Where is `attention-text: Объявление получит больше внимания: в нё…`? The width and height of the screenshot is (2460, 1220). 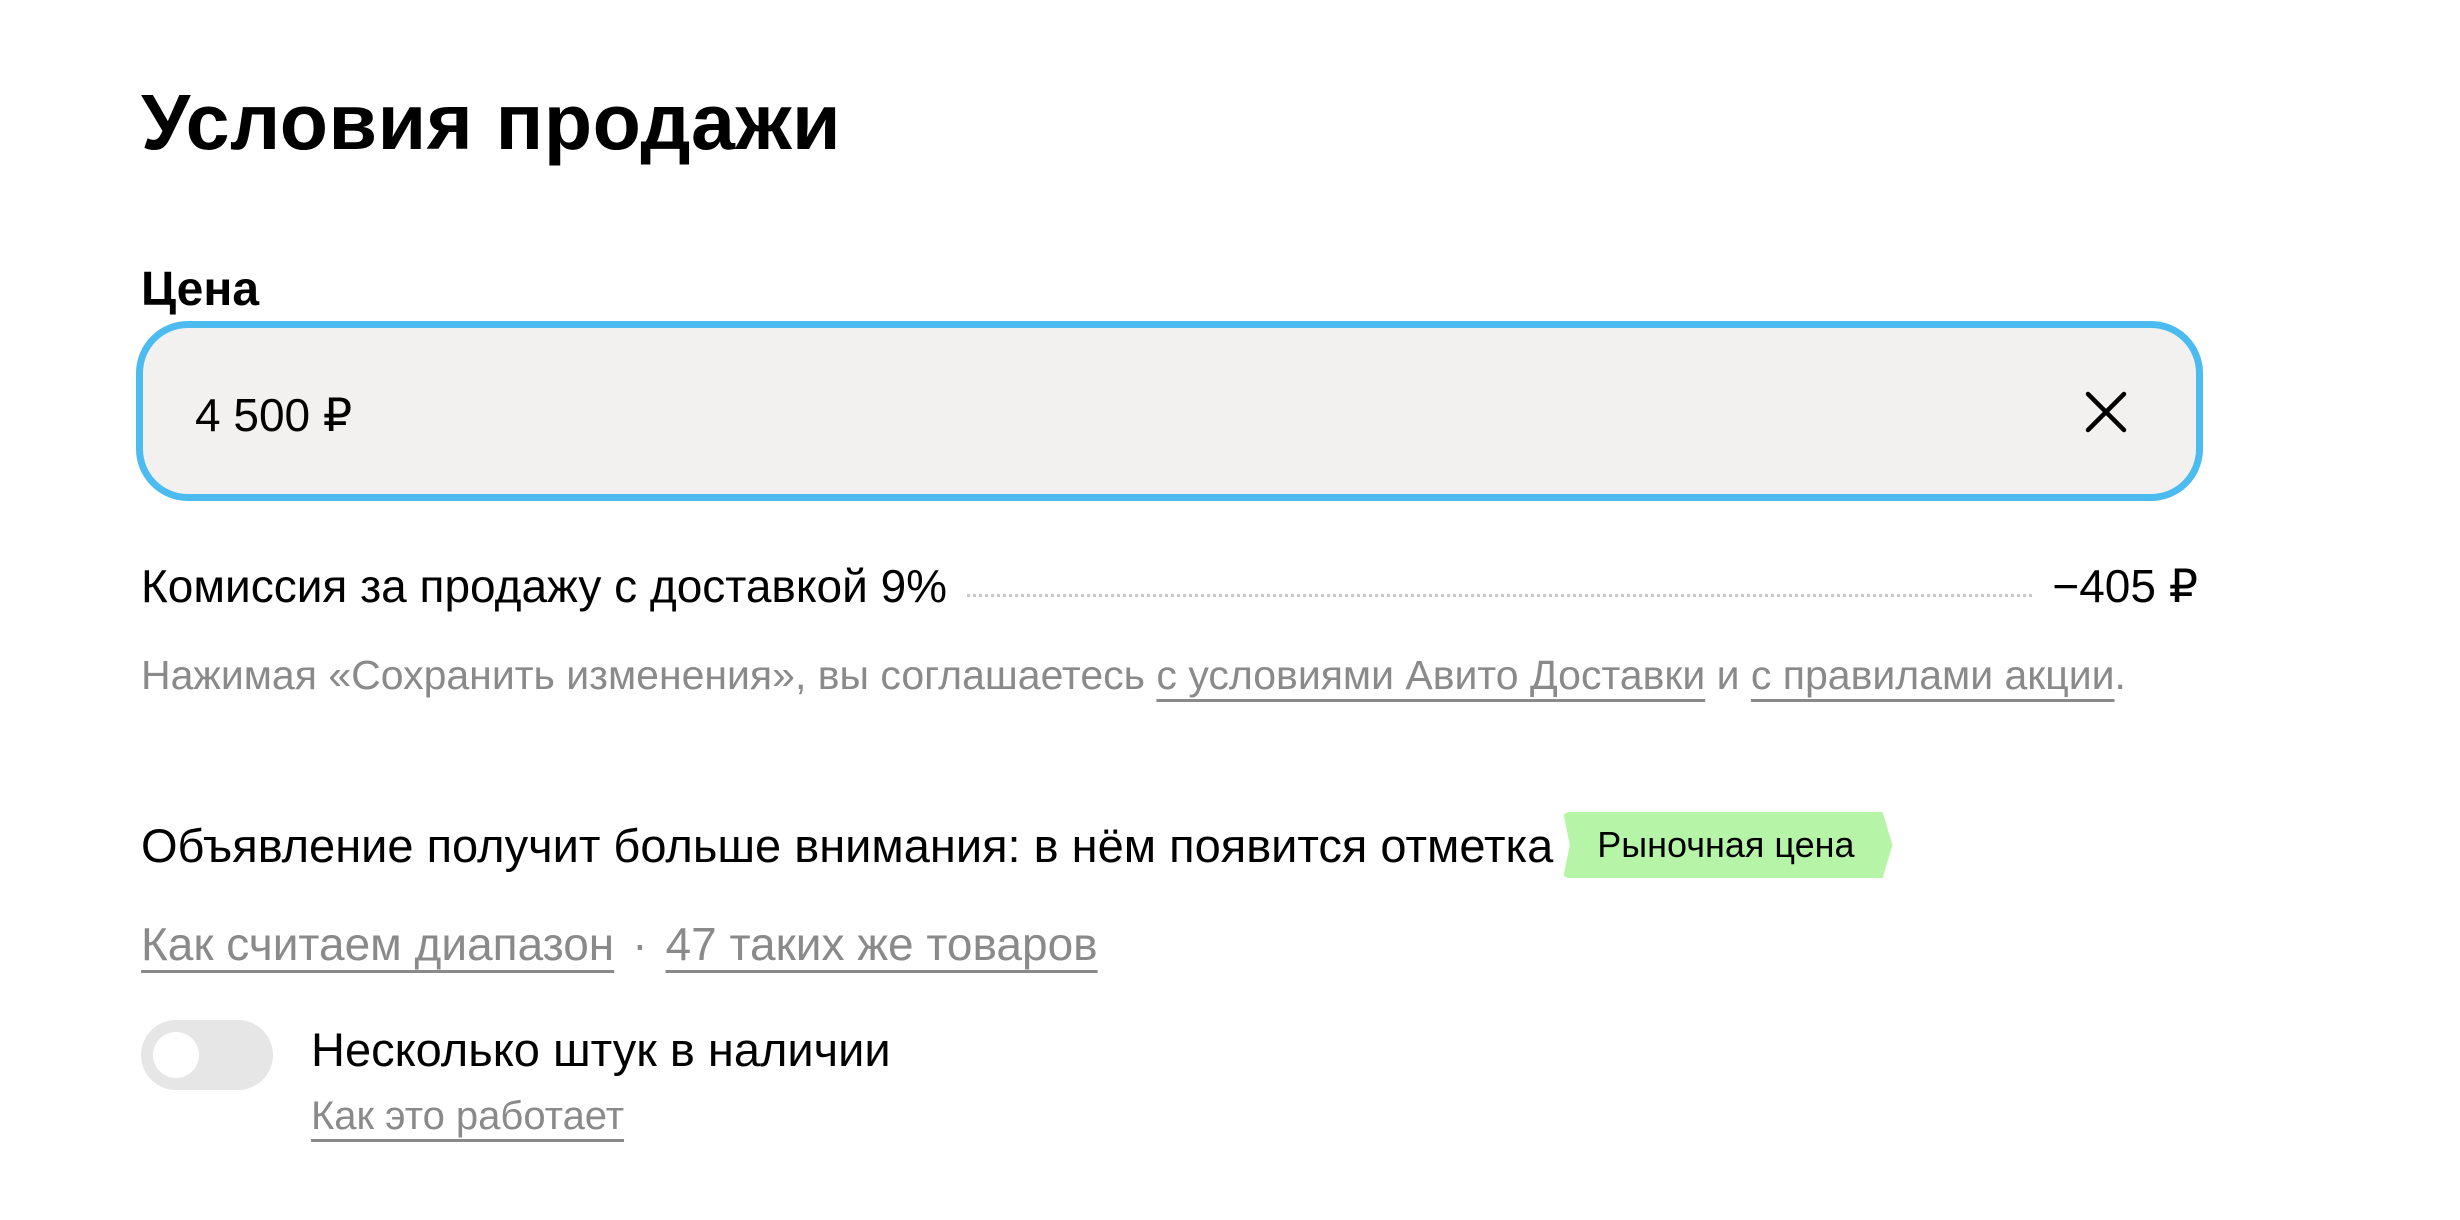
attention-text: Объявление получит больше внимания: в нё… is located at coordinates (847, 845).